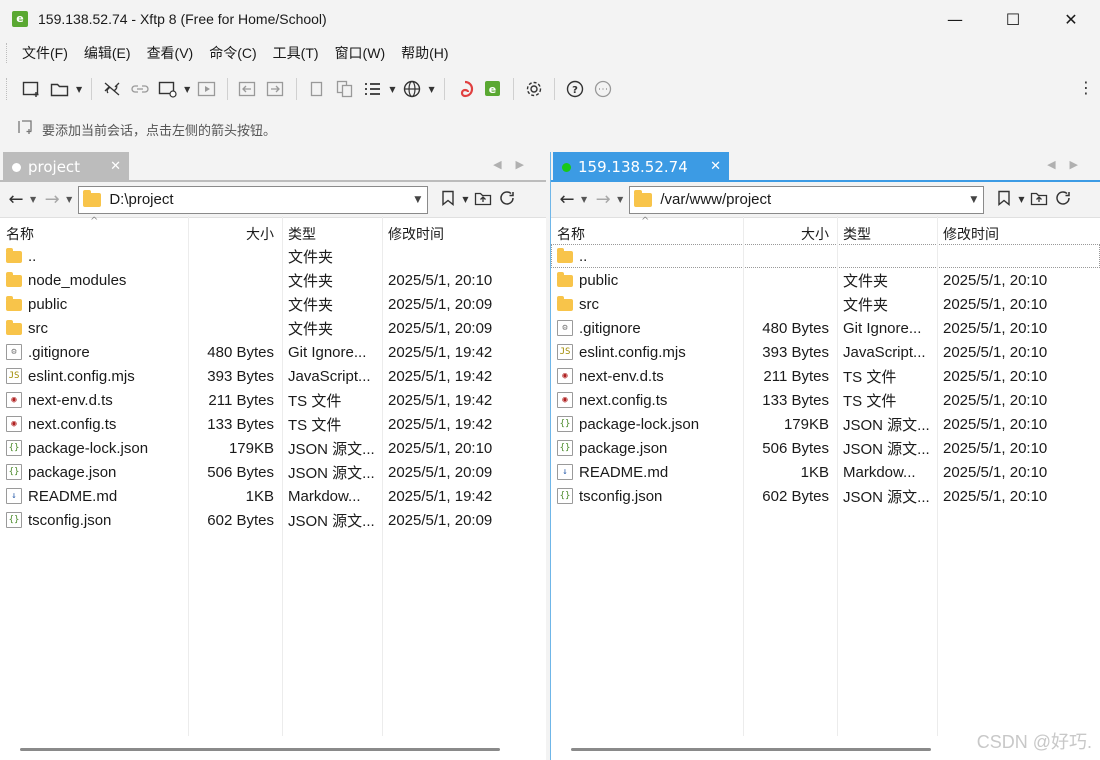  I want to click on paste-icon, so click(345, 89).